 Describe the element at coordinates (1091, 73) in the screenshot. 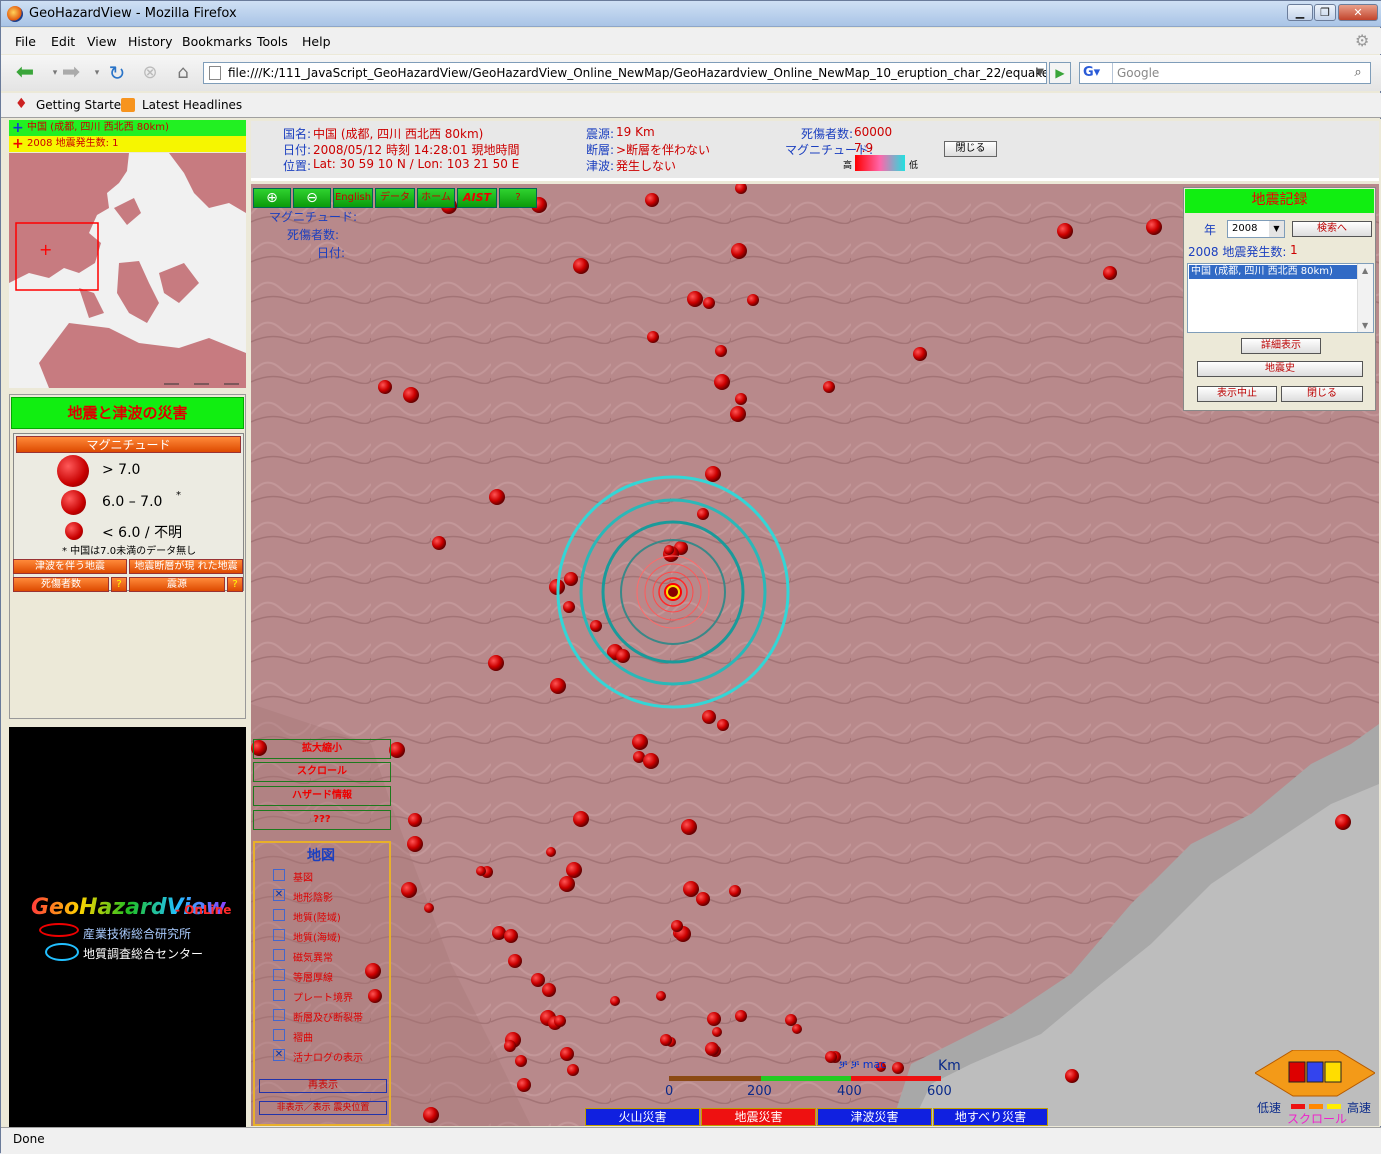

I see `google-icon: G▾` at that location.